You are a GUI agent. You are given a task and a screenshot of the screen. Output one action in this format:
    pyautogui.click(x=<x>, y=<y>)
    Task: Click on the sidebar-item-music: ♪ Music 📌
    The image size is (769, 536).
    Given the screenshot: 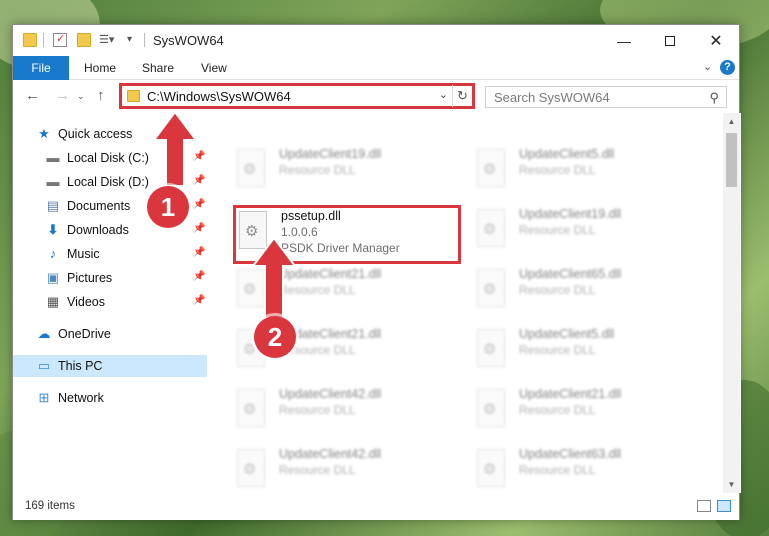 What is the action you would take?
    pyautogui.click(x=110, y=254)
    